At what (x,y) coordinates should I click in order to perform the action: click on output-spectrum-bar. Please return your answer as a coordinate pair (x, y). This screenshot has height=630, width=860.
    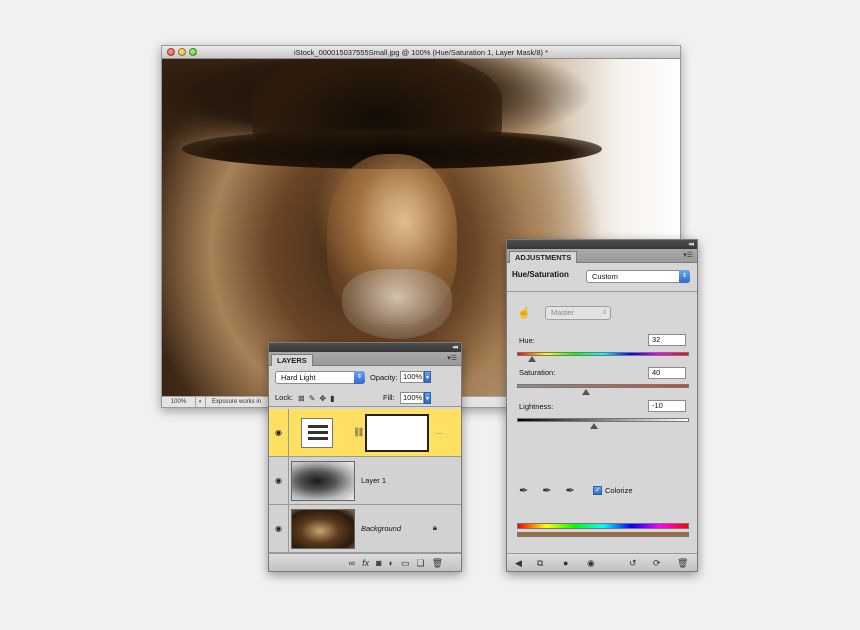
    Looking at the image, I should click on (603, 534).